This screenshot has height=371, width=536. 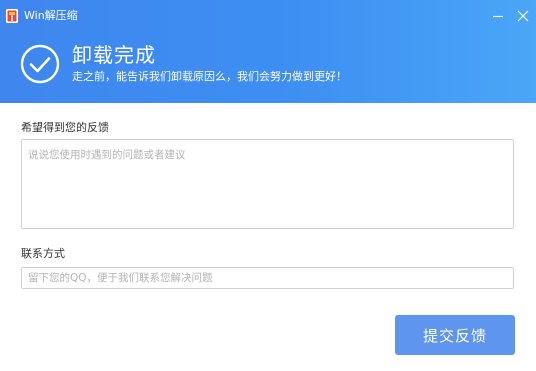 What do you see at coordinates (114, 55) in the screenshot?
I see `completion-title: 卸载完成` at bounding box center [114, 55].